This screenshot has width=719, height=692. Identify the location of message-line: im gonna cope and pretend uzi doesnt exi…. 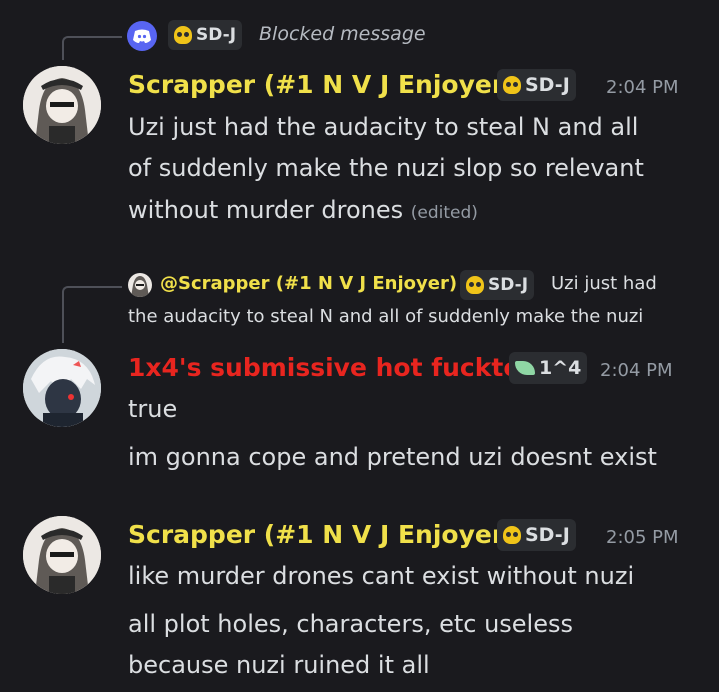
(392, 457).